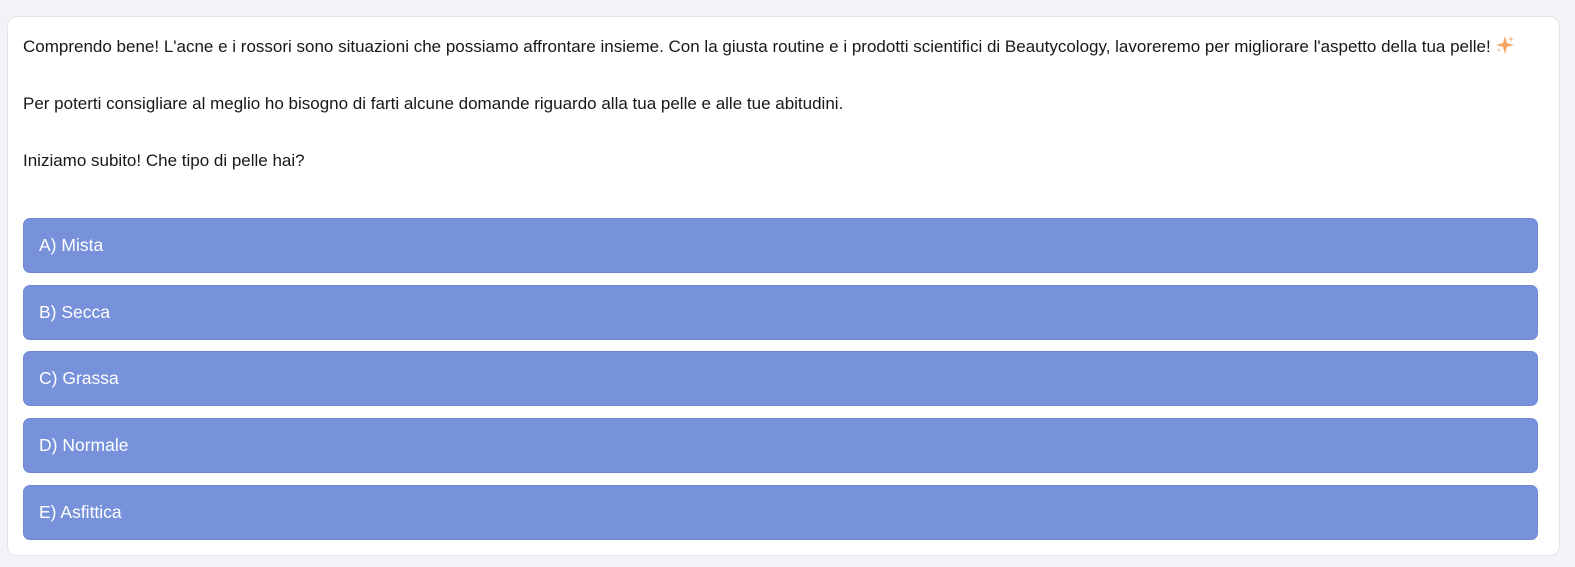 This screenshot has height=567, width=1575. I want to click on message-paragraph-question: Iniziamo subito! Che tipo di pelle hai?, so click(164, 160).